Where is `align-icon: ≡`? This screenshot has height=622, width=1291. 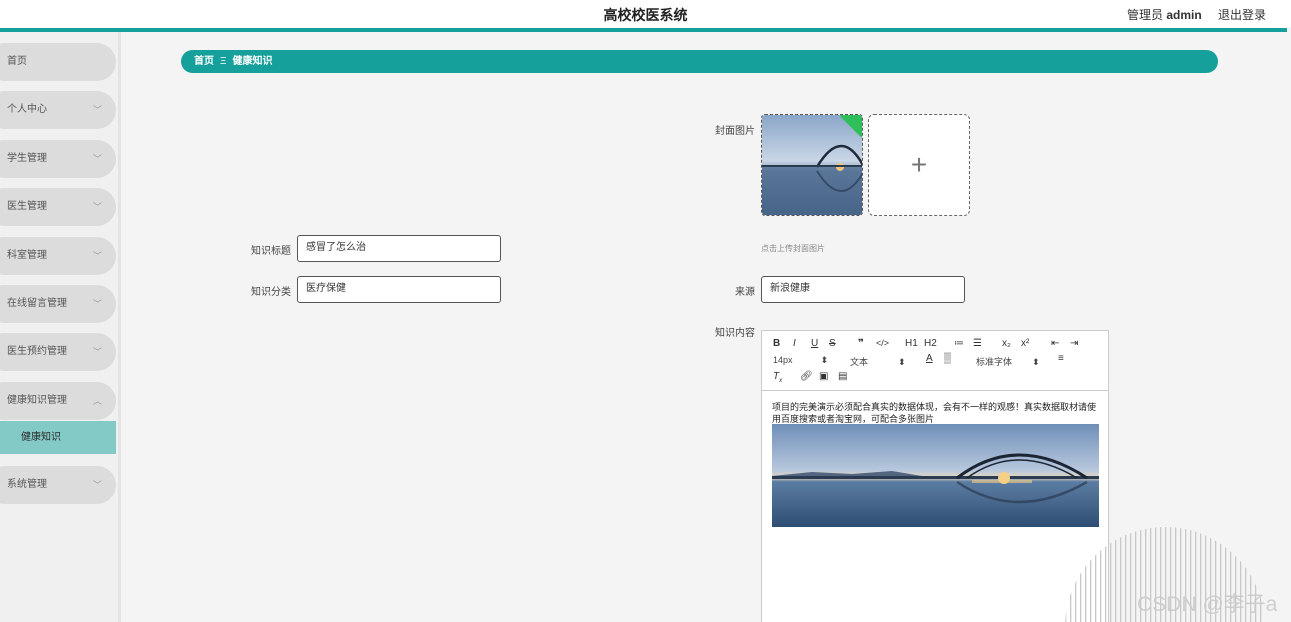 align-icon: ≡ is located at coordinates (1061, 358).